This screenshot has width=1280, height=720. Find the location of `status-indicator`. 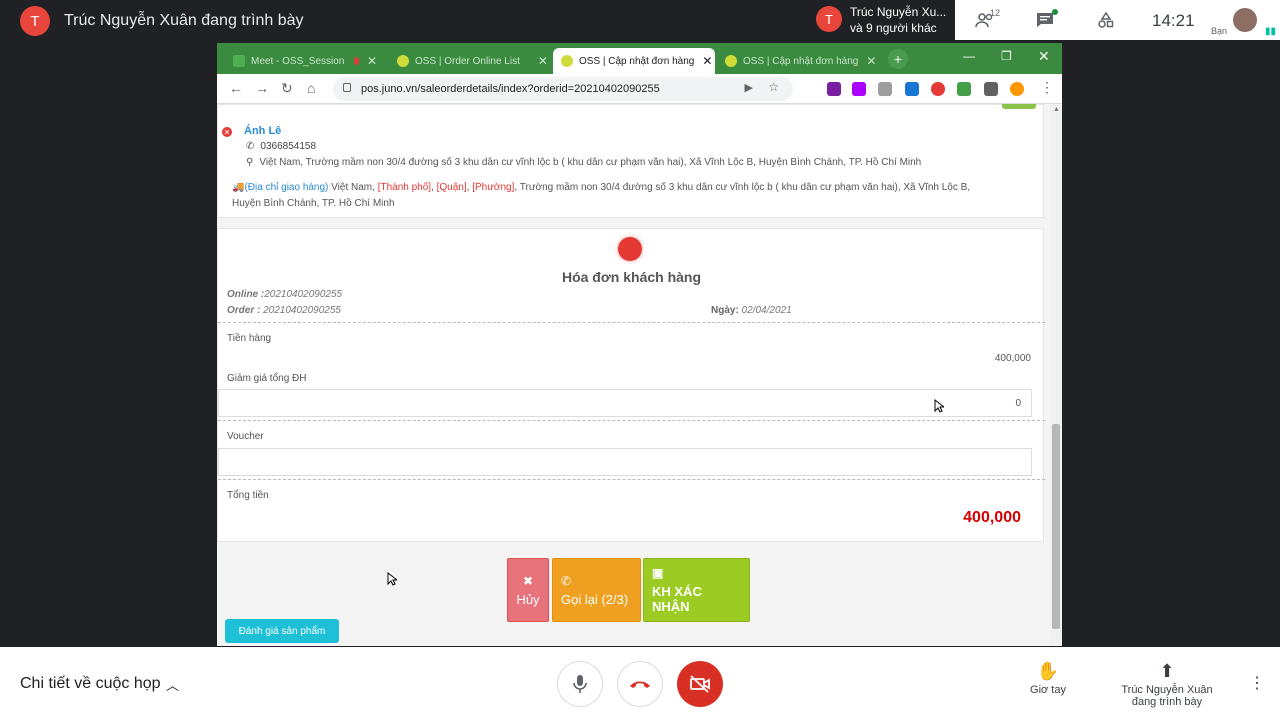

status-indicator is located at coordinates (630, 249).